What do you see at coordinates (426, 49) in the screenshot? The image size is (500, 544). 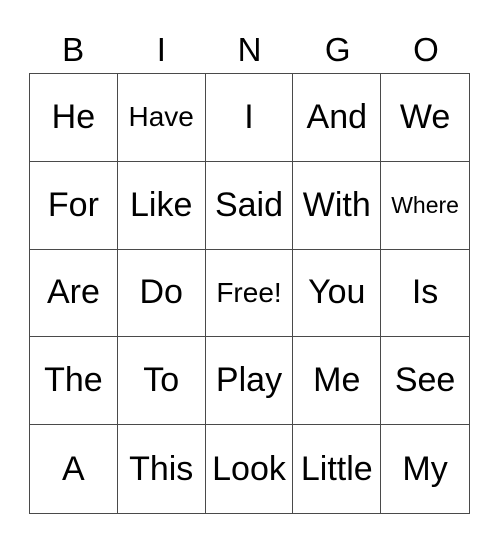 I see `header-letter-o: O` at bounding box center [426, 49].